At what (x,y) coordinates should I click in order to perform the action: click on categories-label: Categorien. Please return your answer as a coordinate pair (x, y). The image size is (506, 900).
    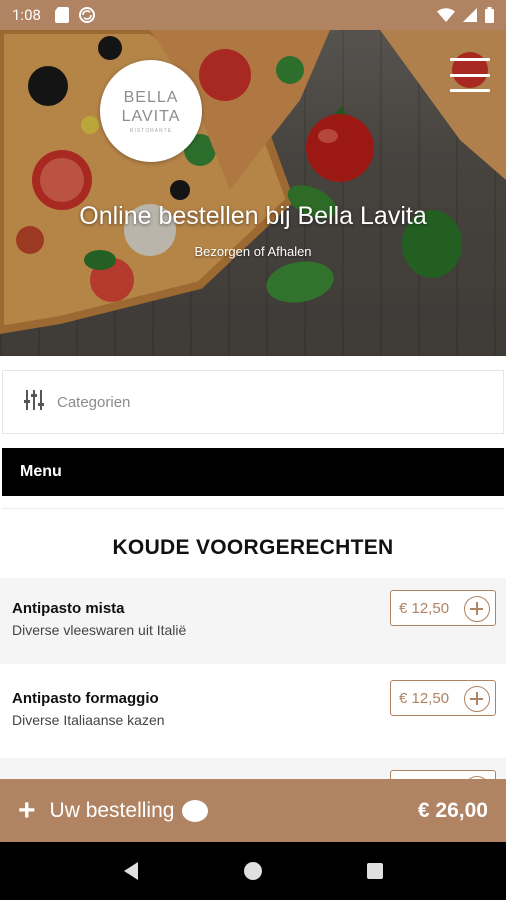
    Looking at the image, I should click on (94, 402).